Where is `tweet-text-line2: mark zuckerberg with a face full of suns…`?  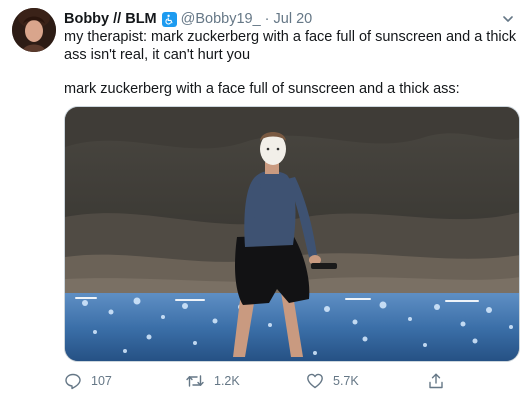
tweet-text-line2: mark zuckerberg with a face full of suns… is located at coordinates (262, 89).